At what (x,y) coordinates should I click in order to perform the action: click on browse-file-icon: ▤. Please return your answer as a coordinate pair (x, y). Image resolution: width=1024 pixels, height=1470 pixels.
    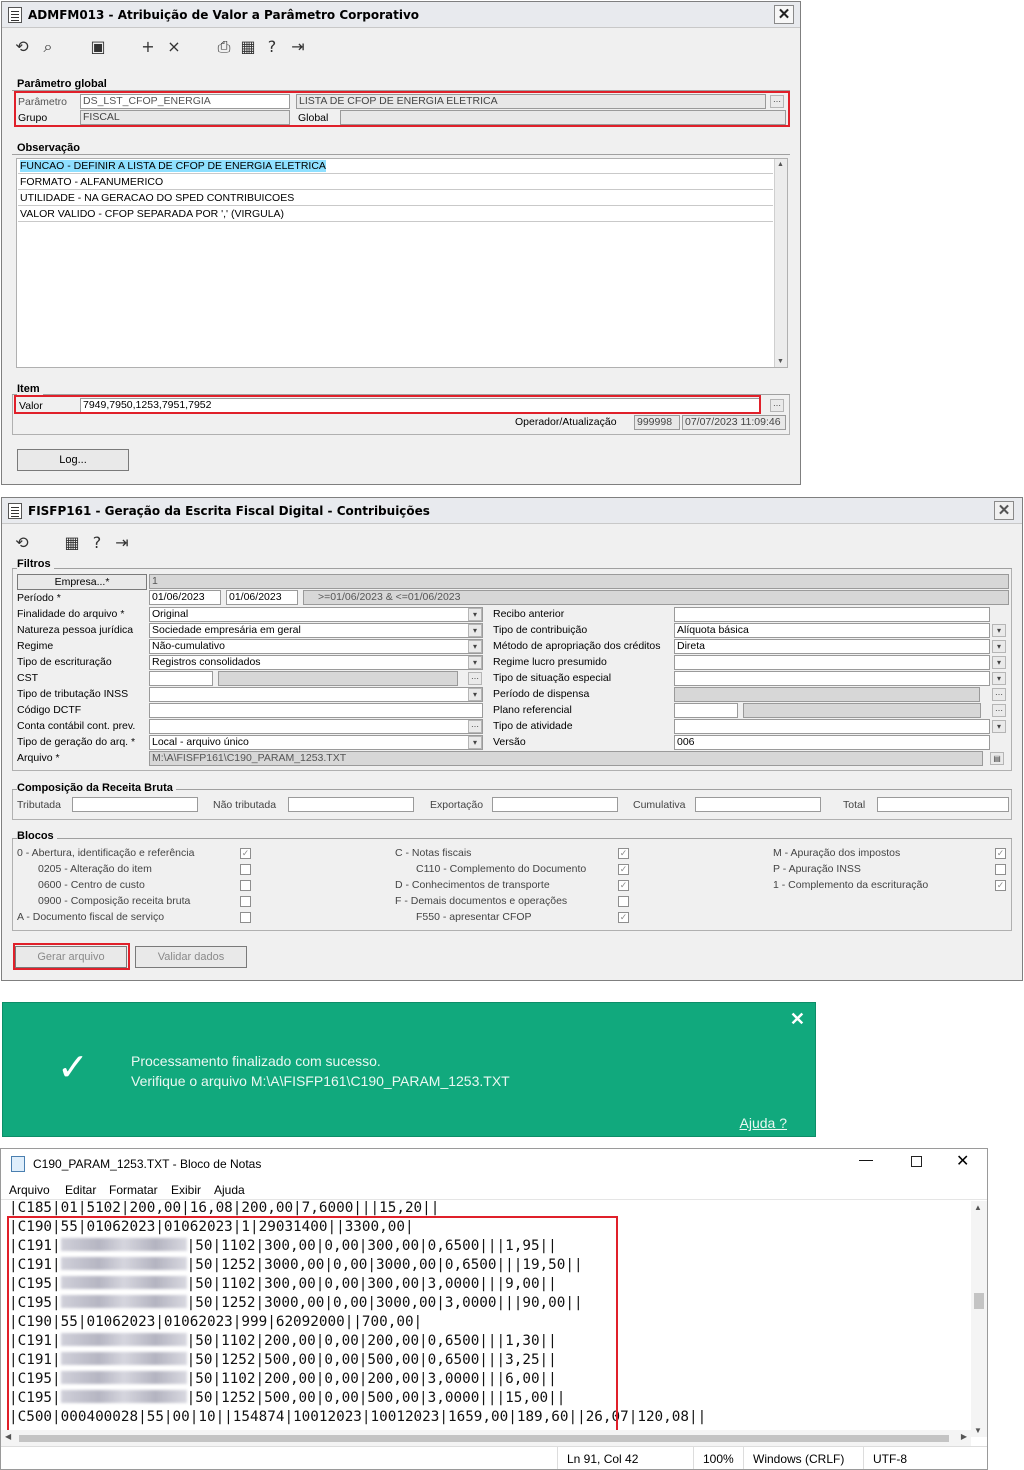
    Looking at the image, I should click on (997, 758).